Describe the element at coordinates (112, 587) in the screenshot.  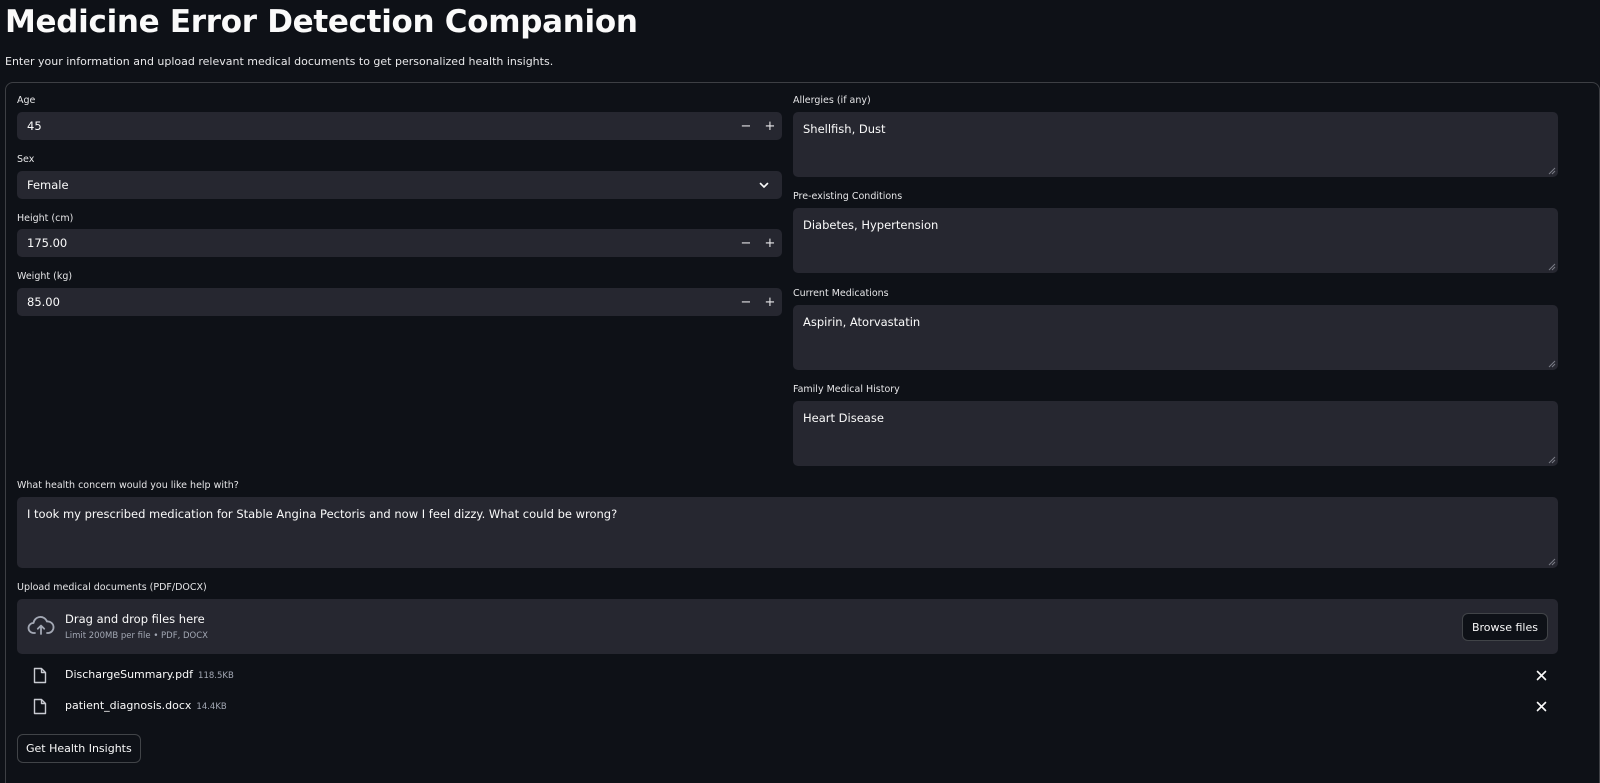
I see `uploader-label: Upload medical documents (PDF/DOCX)` at that location.